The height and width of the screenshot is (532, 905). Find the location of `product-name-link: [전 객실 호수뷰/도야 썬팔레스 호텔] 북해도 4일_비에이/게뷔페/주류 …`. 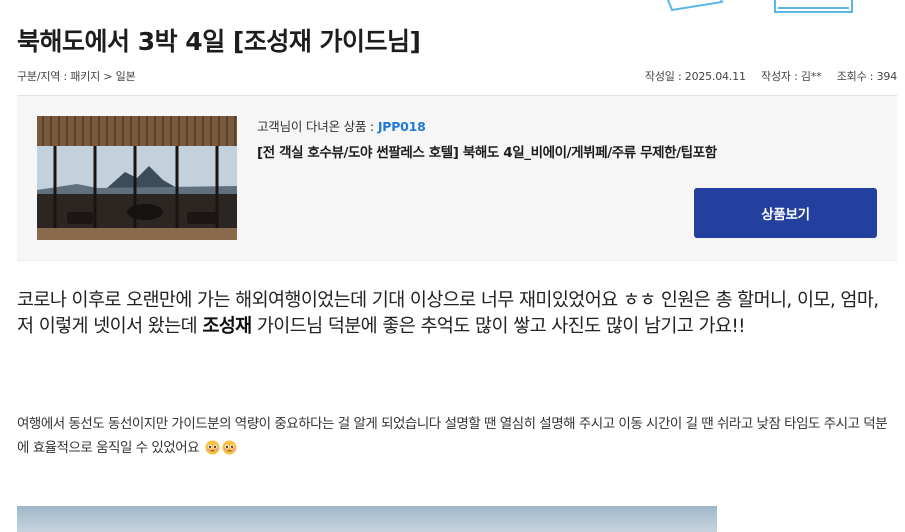

product-name-link: [전 객실 호수뷰/도야 썬팔레스 호텔] 북해도 4일_비에이/게뷔페/주류 … is located at coordinates (487, 151).